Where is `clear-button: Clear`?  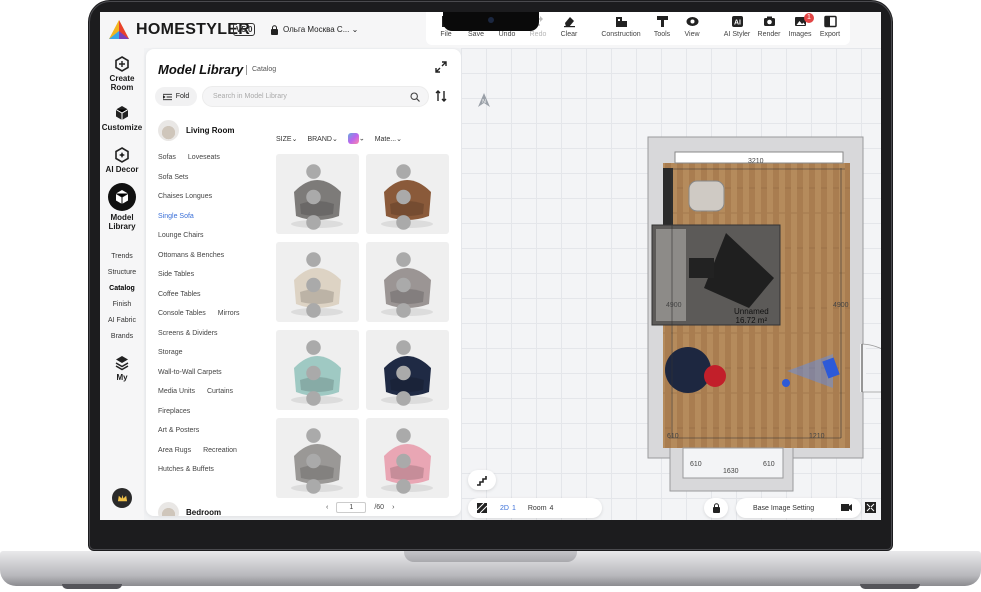
clear-button: Clear is located at coordinates (569, 29).